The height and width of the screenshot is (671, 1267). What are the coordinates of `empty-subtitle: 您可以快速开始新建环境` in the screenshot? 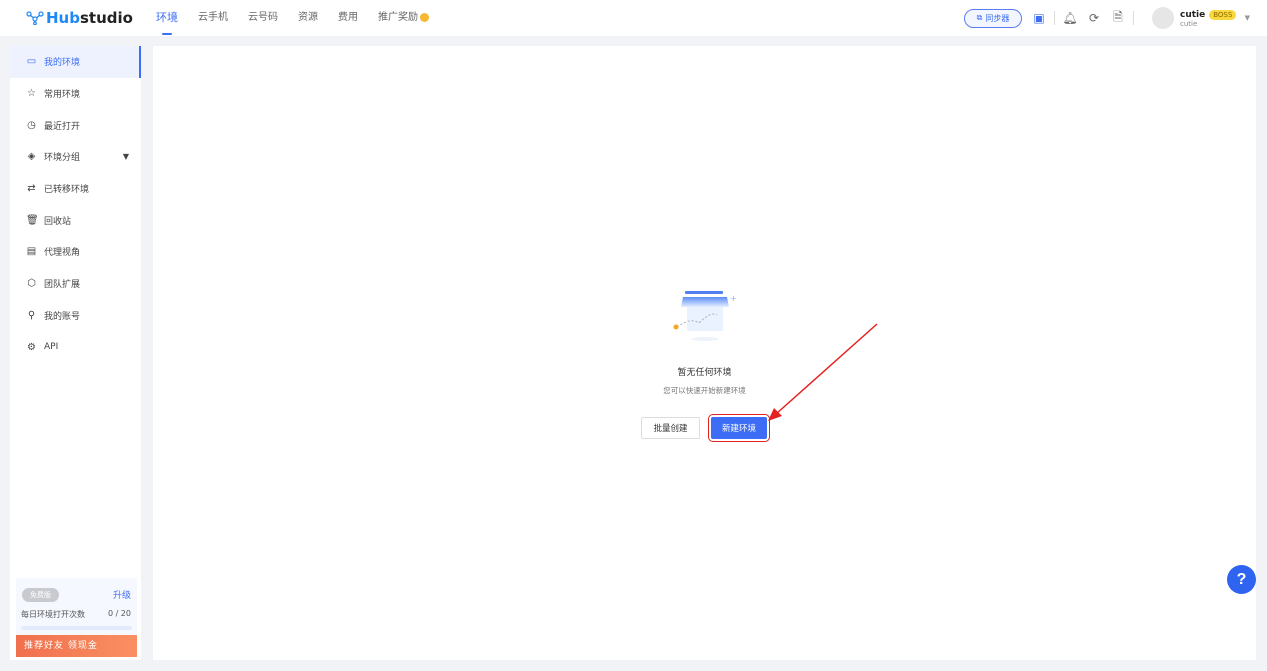 It's located at (704, 390).